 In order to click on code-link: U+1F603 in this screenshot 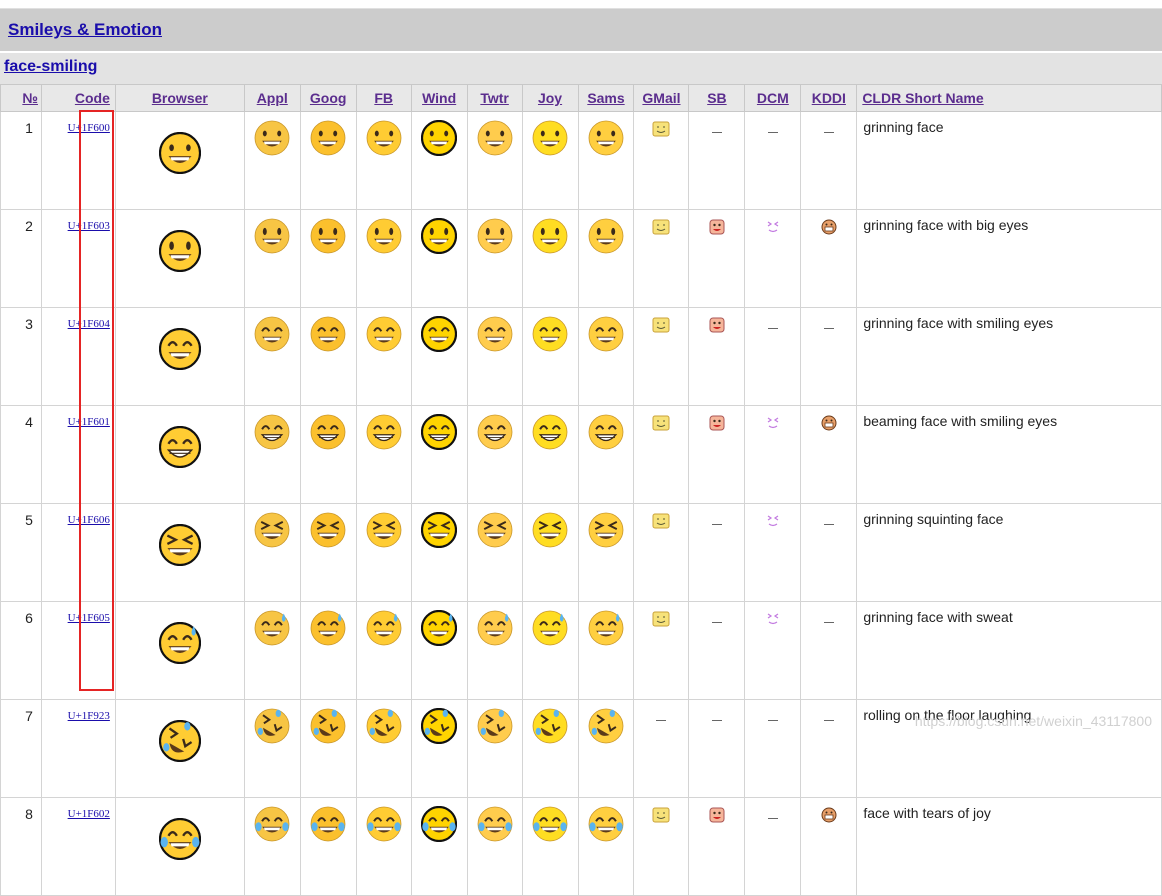, I will do `click(89, 226)`.